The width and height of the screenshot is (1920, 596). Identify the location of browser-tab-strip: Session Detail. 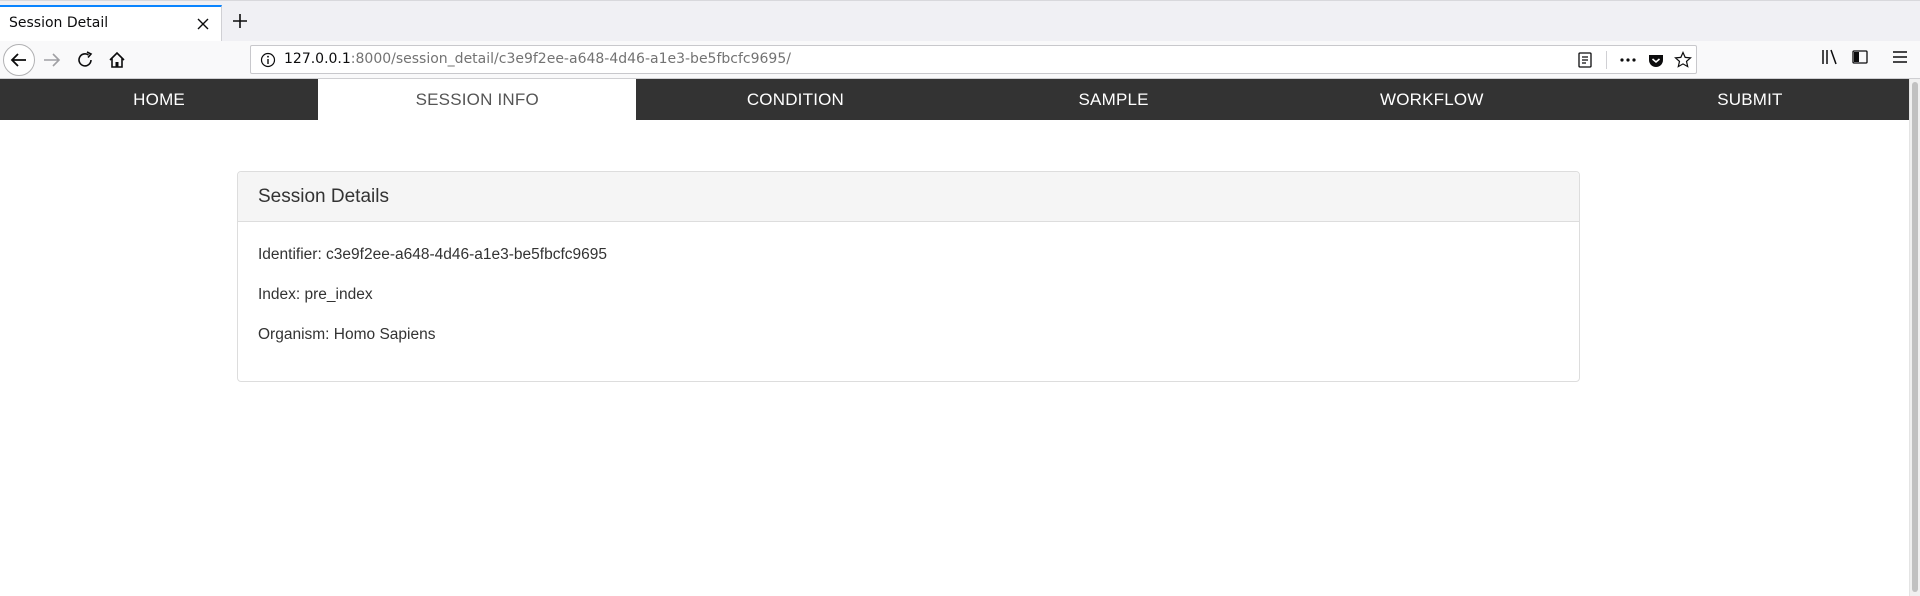
(960, 21).